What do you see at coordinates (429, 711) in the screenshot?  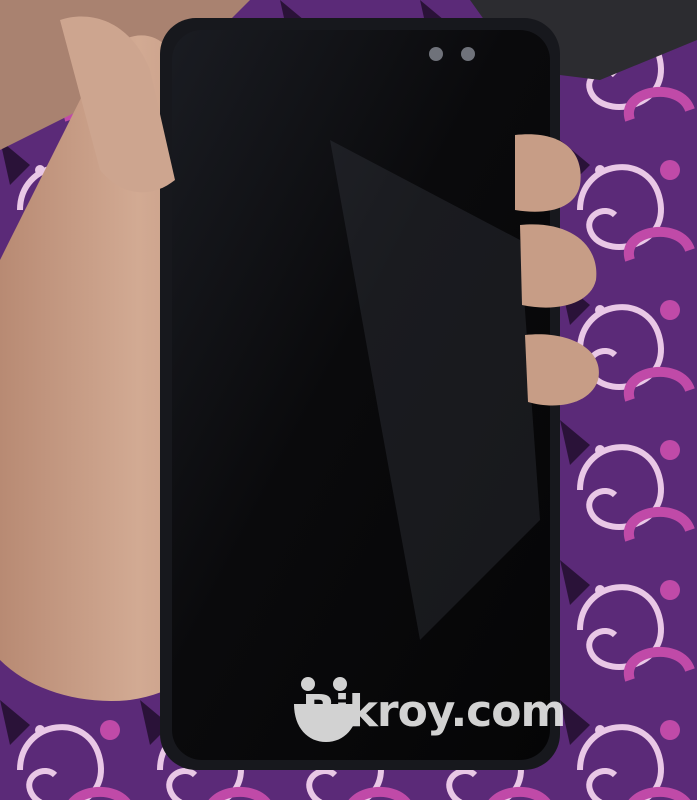 I see `watermark: Bikroy.com` at bounding box center [429, 711].